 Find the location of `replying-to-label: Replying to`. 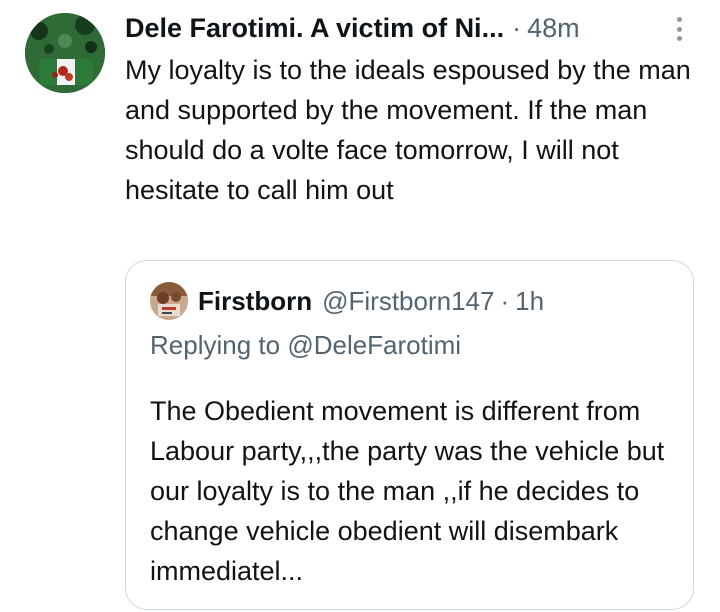

replying-to-label: Replying to is located at coordinates (215, 345).